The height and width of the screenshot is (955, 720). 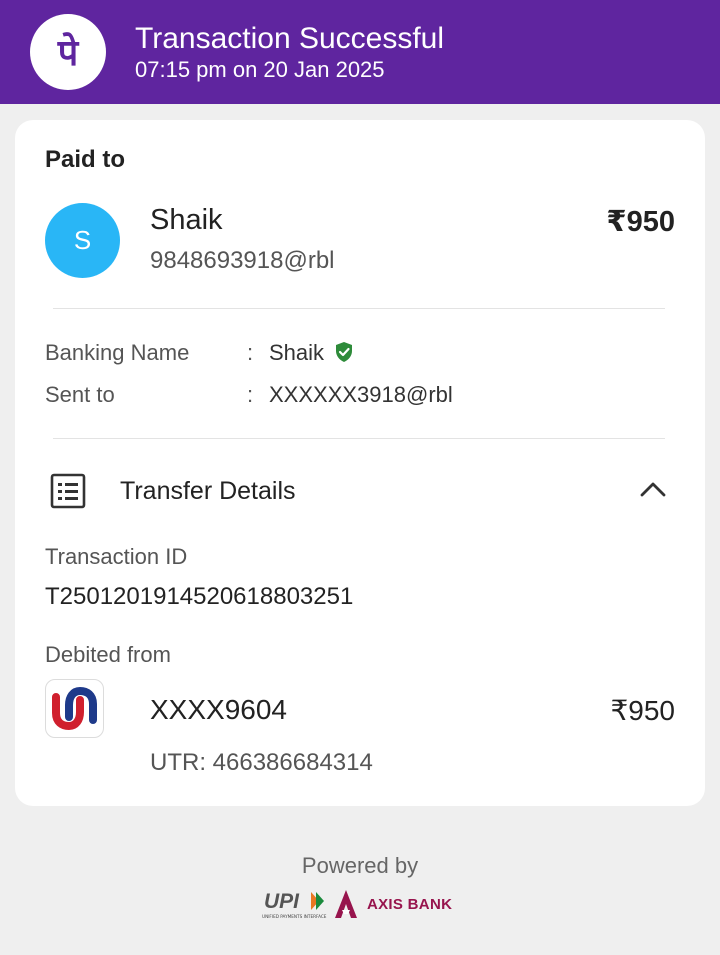 I want to click on svg-text: UNIFIED PAYMENTS INTERFACE, so click(x=294, y=916).